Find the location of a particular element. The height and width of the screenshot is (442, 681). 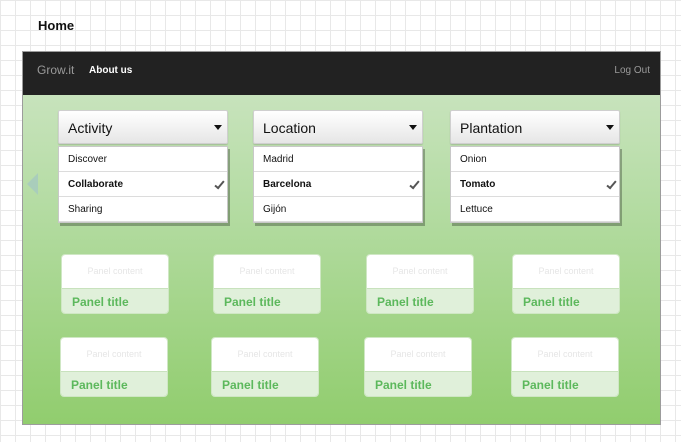

location-dropdown-toggle: Location is located at coordinates (338, 127).